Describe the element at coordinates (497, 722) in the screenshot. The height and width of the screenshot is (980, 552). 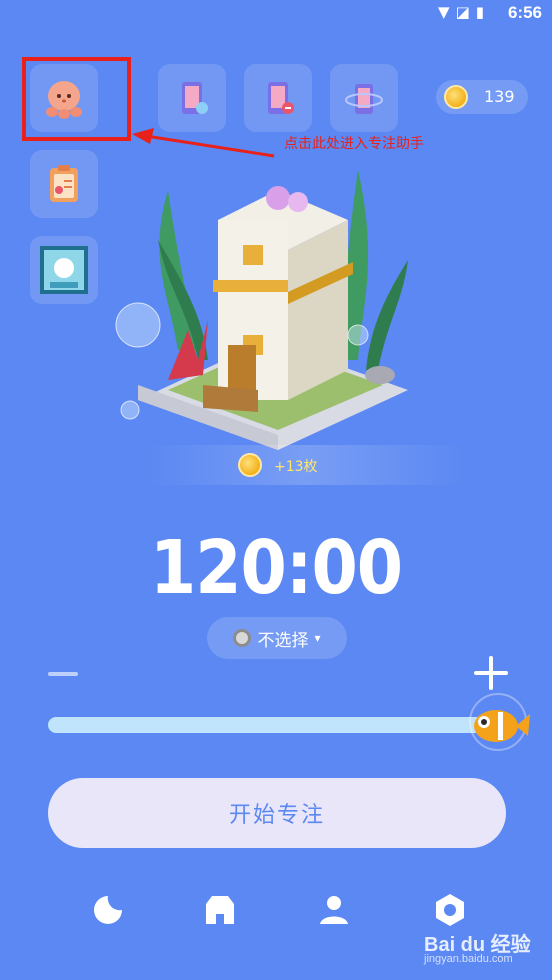
I see `fish-slider-thumb-icon` at that location.